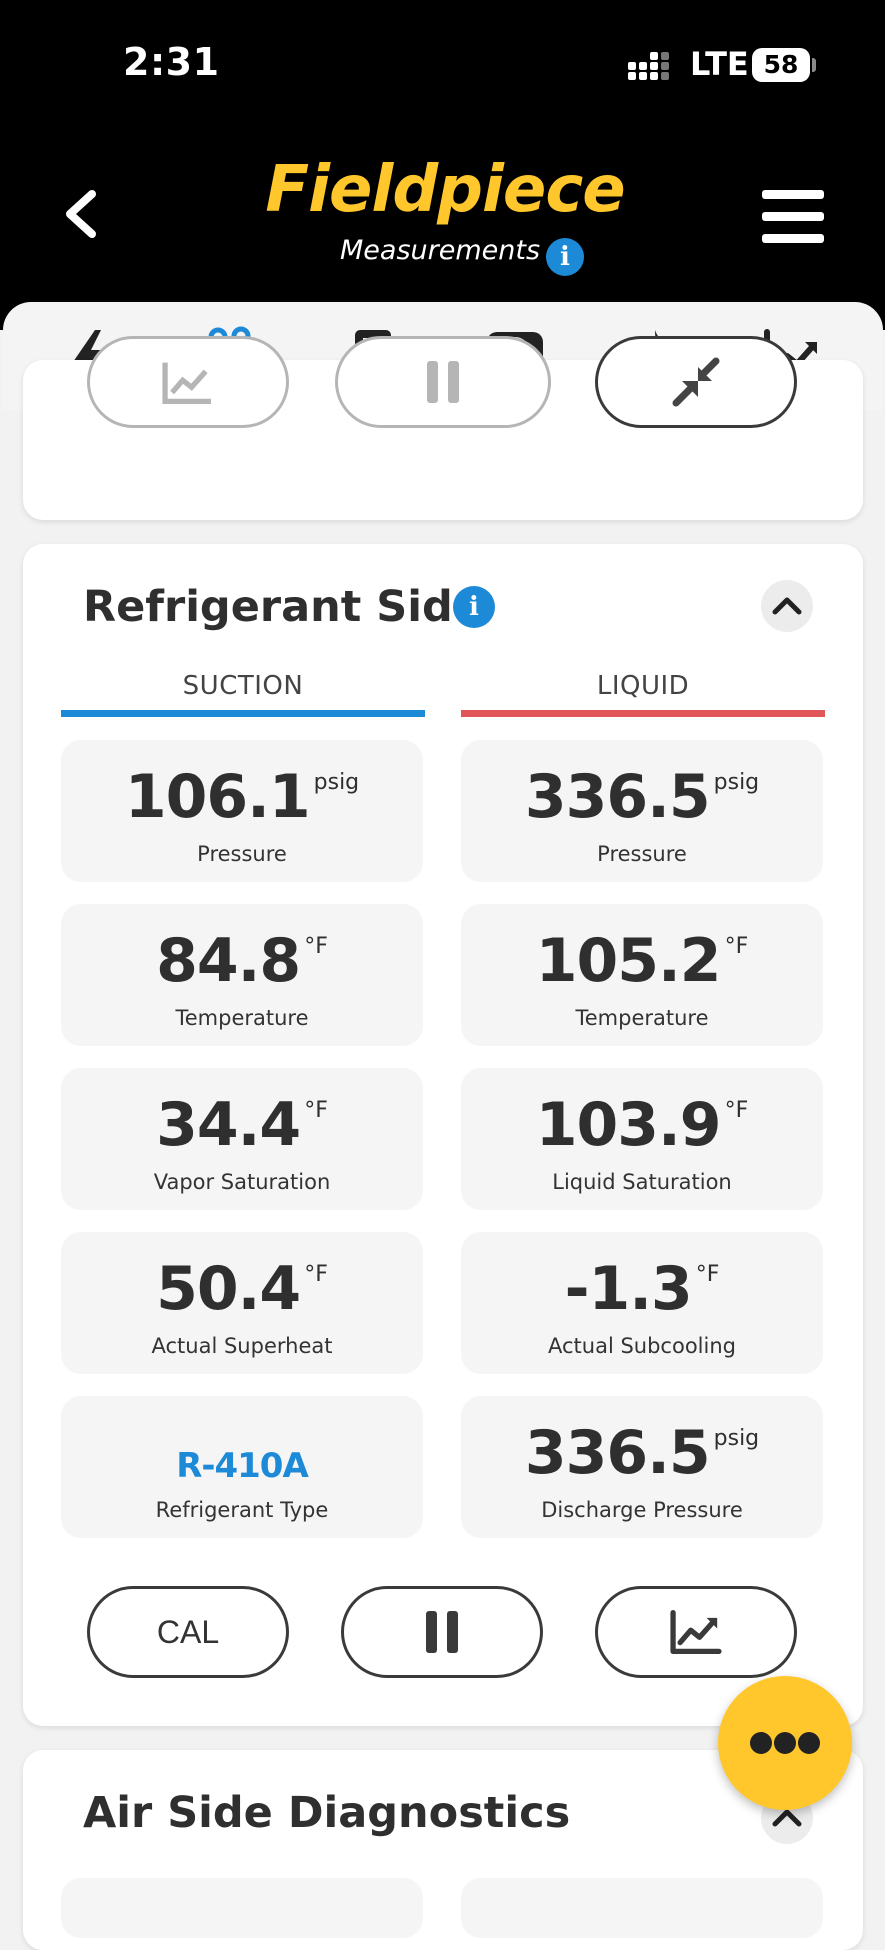 The width and height of the screenshot is (885, 1950). What do you see at coordinates (243, 686) in the screenshot?
I see `suction-header: SUCTION` at bounding box center [243, 686].